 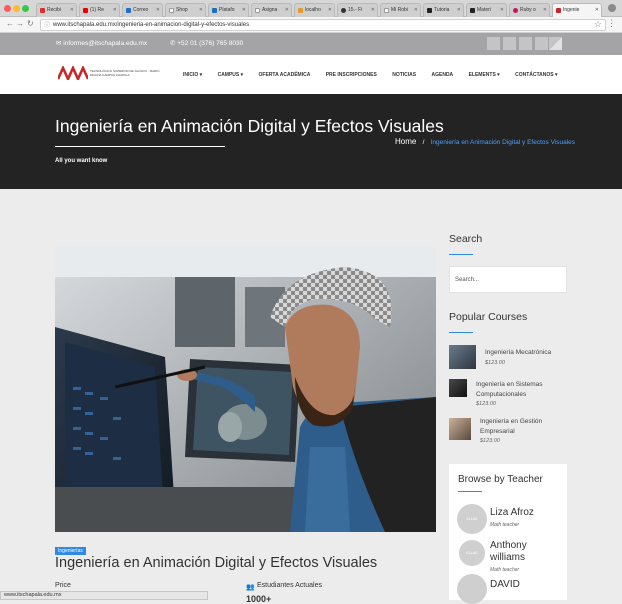 What do you see at coordinates (357, 10) in the screenshot?
I see `browser-tab: 15.- Fi ✕` at bounding box center [357, 10].